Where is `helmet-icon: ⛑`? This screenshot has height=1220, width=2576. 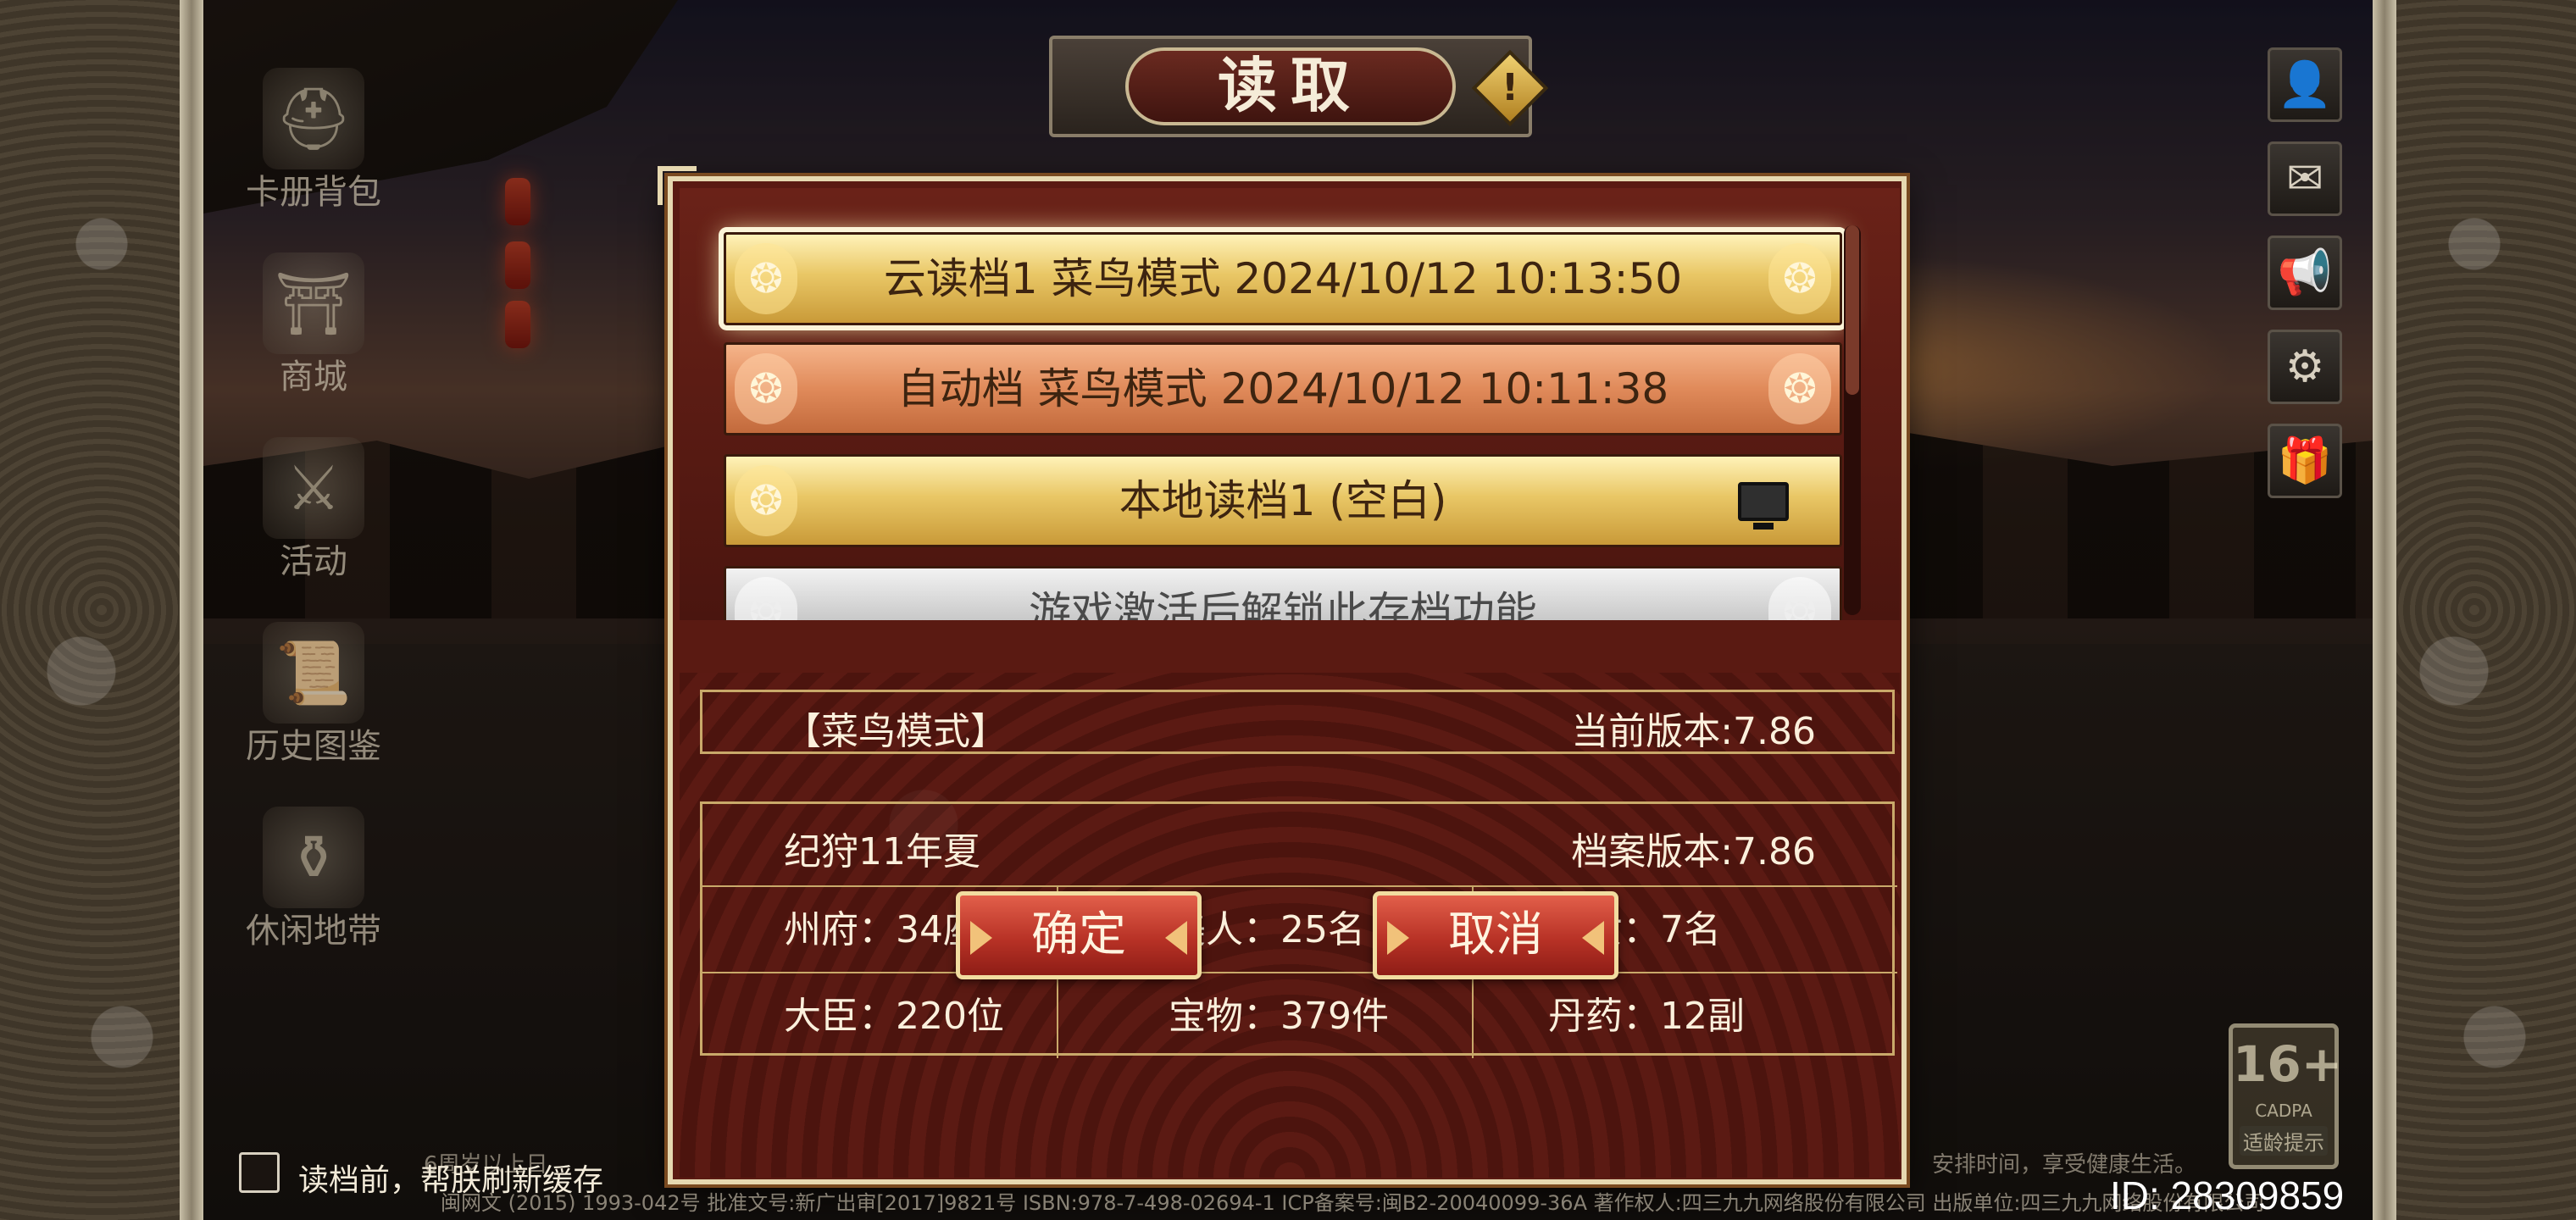 helmet-icon: ⛑ is located at coordinates (313, 118).